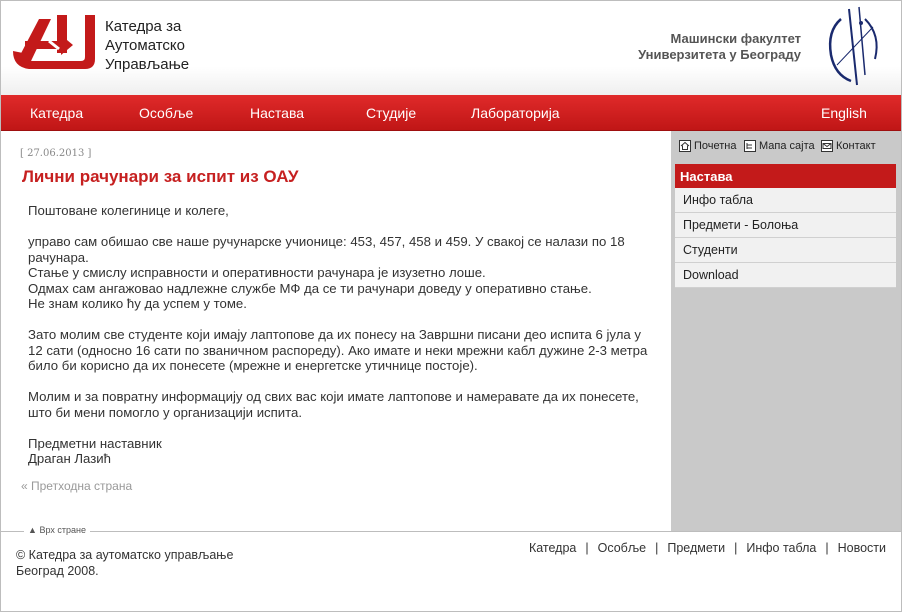 The image size is (902, 612). I want to click on nav-item-nastava: Настава, so click(277, 113).